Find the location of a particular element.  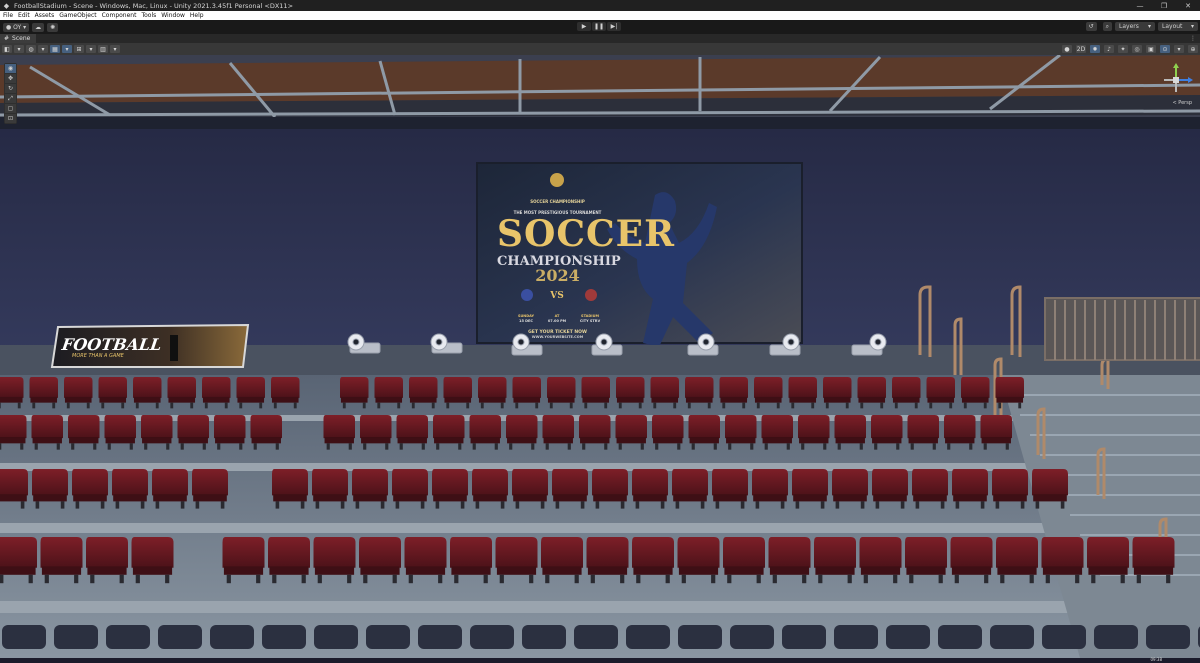

layers-dropdown: Layers ▾ is located at coordinates (1135, 26).